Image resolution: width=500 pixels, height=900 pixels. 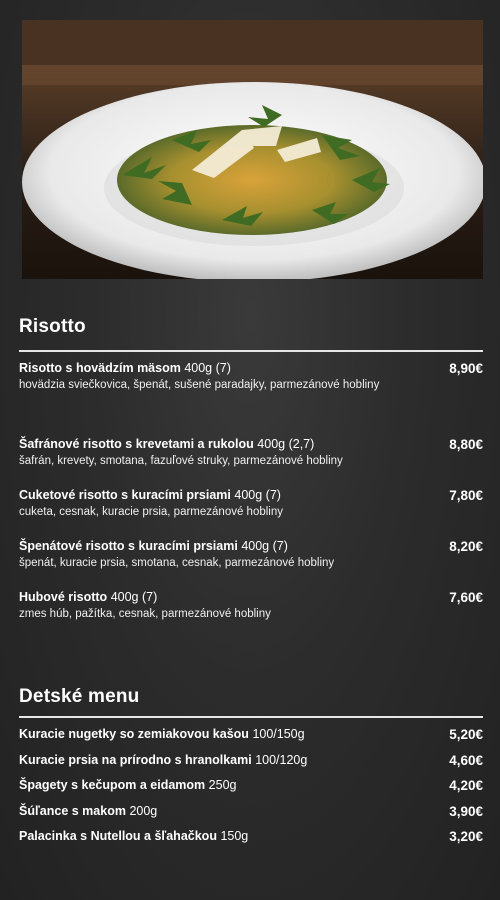 I want to click on item-price: 4,60€, so click(x=466, y=760).